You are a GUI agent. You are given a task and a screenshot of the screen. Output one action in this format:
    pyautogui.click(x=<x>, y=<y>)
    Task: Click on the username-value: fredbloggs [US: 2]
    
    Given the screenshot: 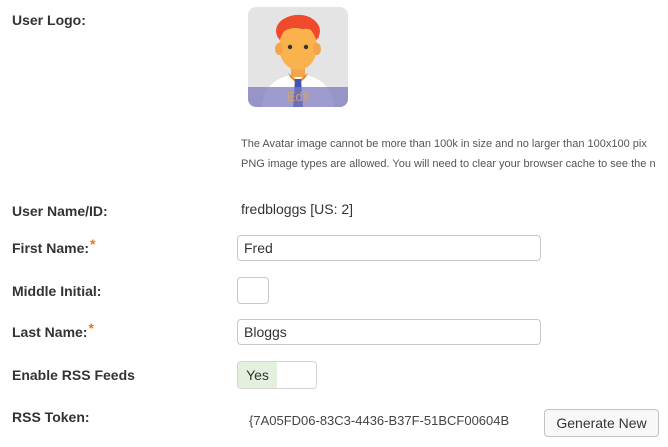 What is the action you would take?
    pyautogui.click(x=297, y=209)
    